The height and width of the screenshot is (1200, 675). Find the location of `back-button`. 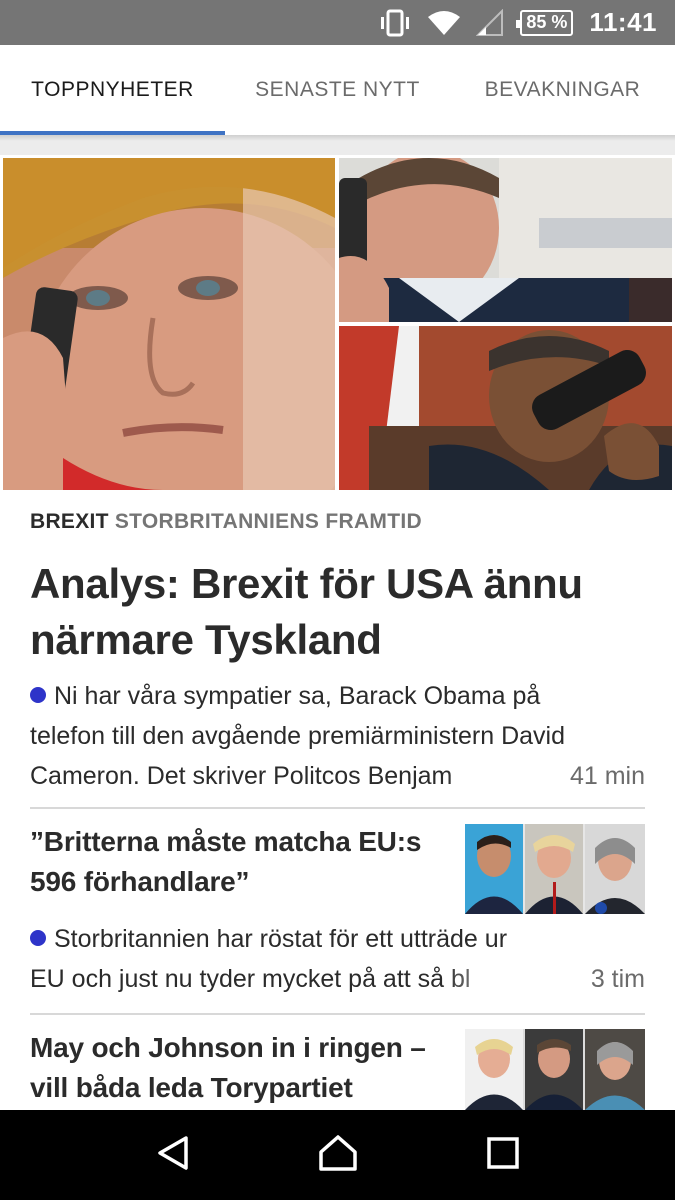

back-button is located at coordinates (173, 1155).